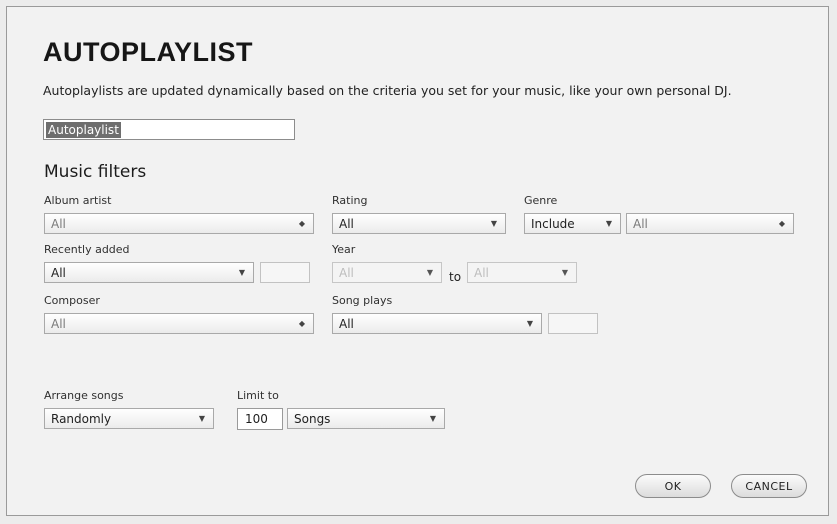 This screenshot has height=524, width=837. I want to click on composer-label: Composer, so click(72, 300).